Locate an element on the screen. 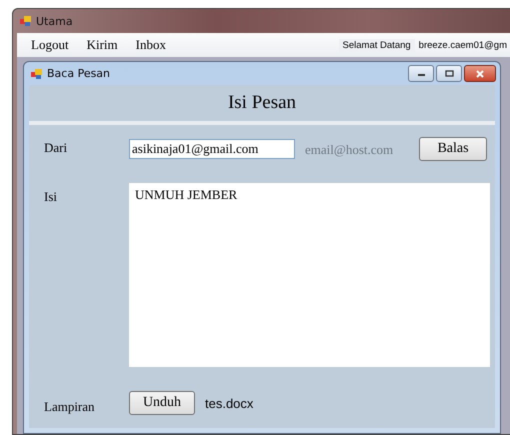 This screenshot has width=510, height=435. maximize-icon is located at coordinates (449, 73).